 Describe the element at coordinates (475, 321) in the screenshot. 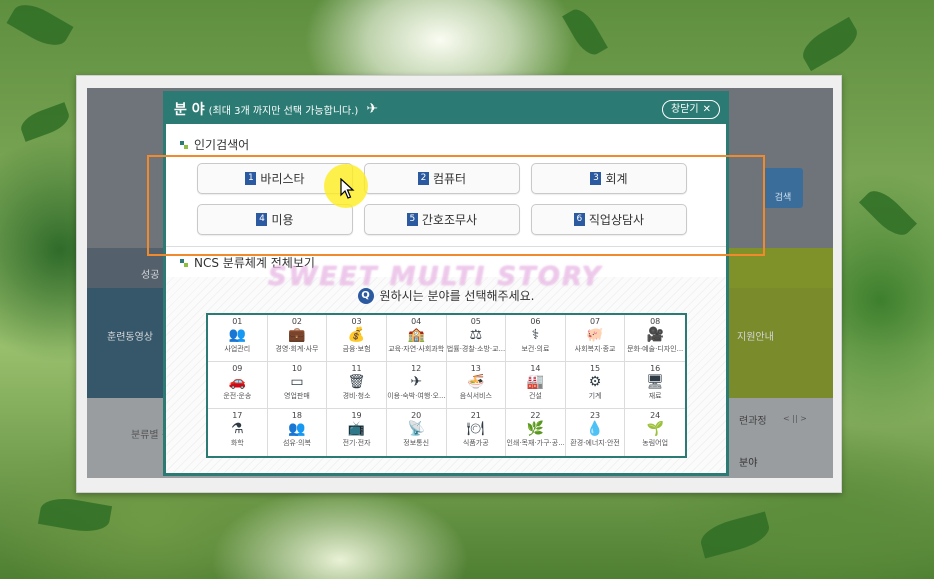

I see `ncs-category-number: 05` at that location.